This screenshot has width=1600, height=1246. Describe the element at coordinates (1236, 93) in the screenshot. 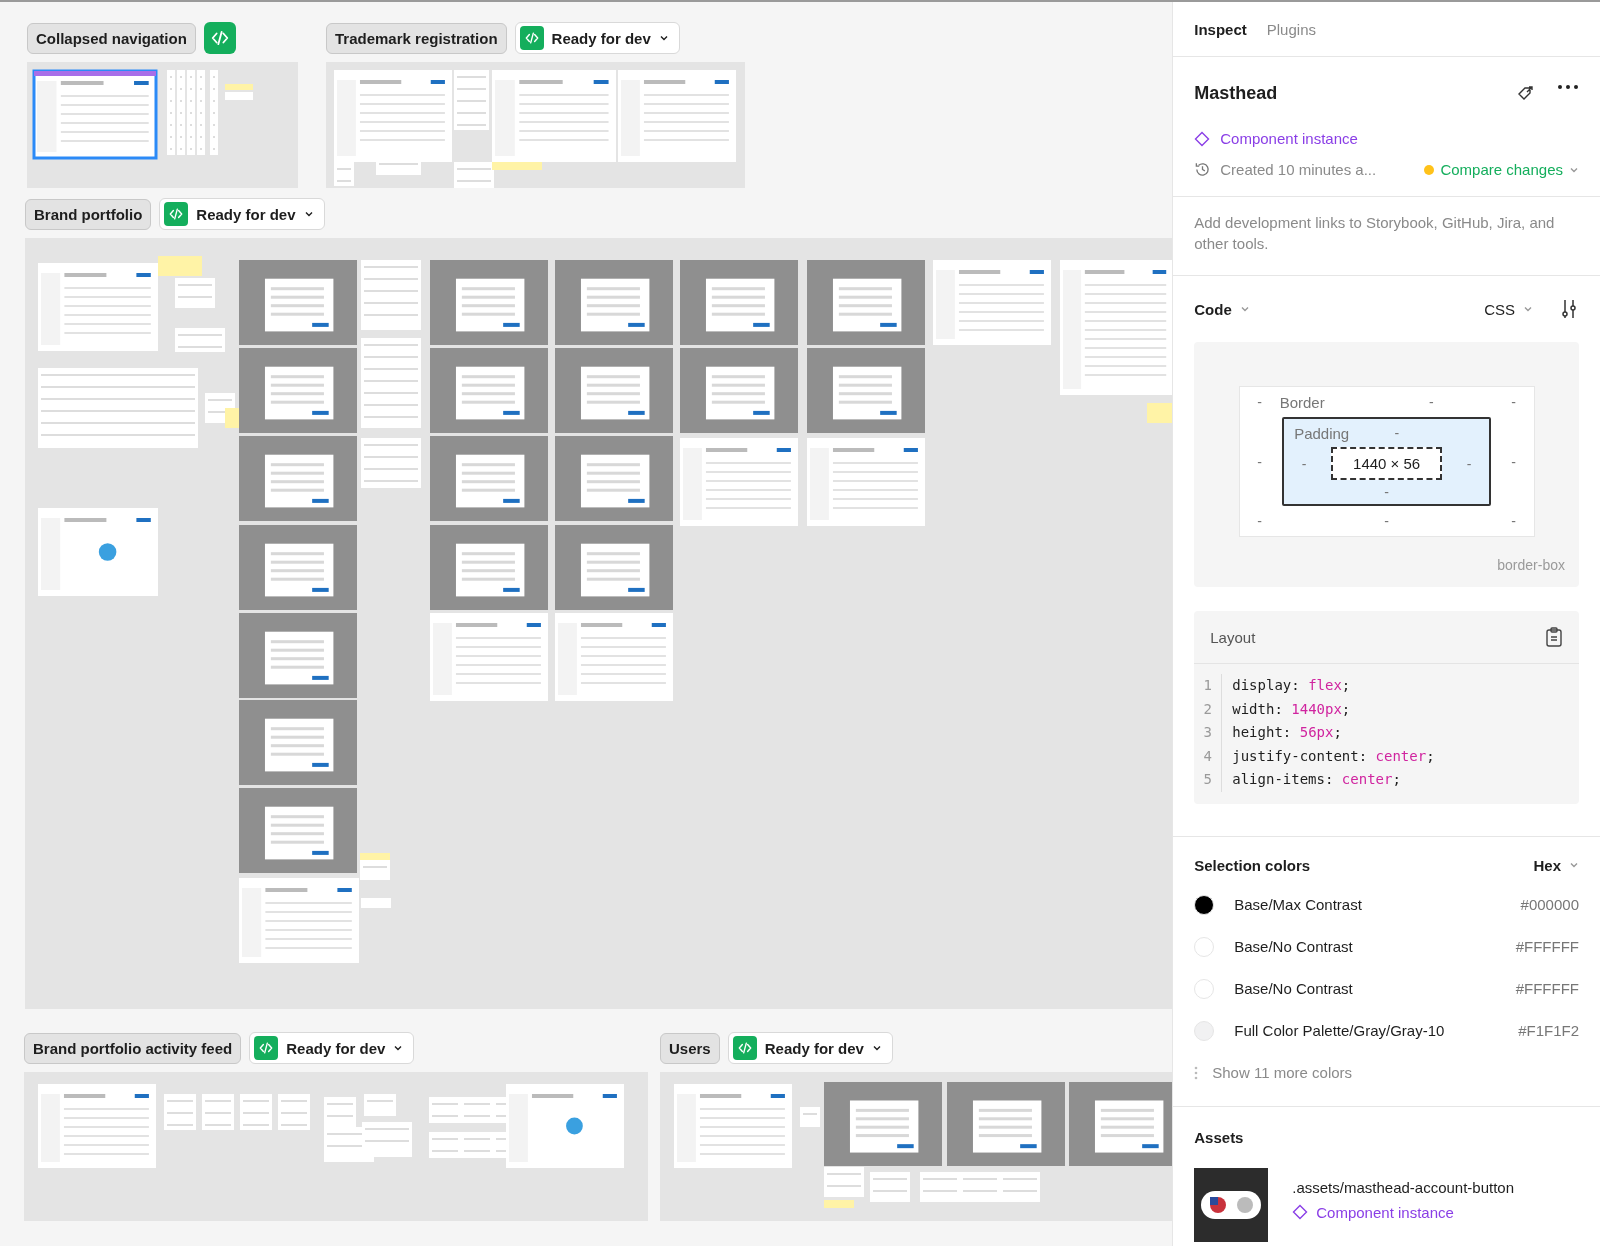

I see `layer-name: Masthead` at that location.